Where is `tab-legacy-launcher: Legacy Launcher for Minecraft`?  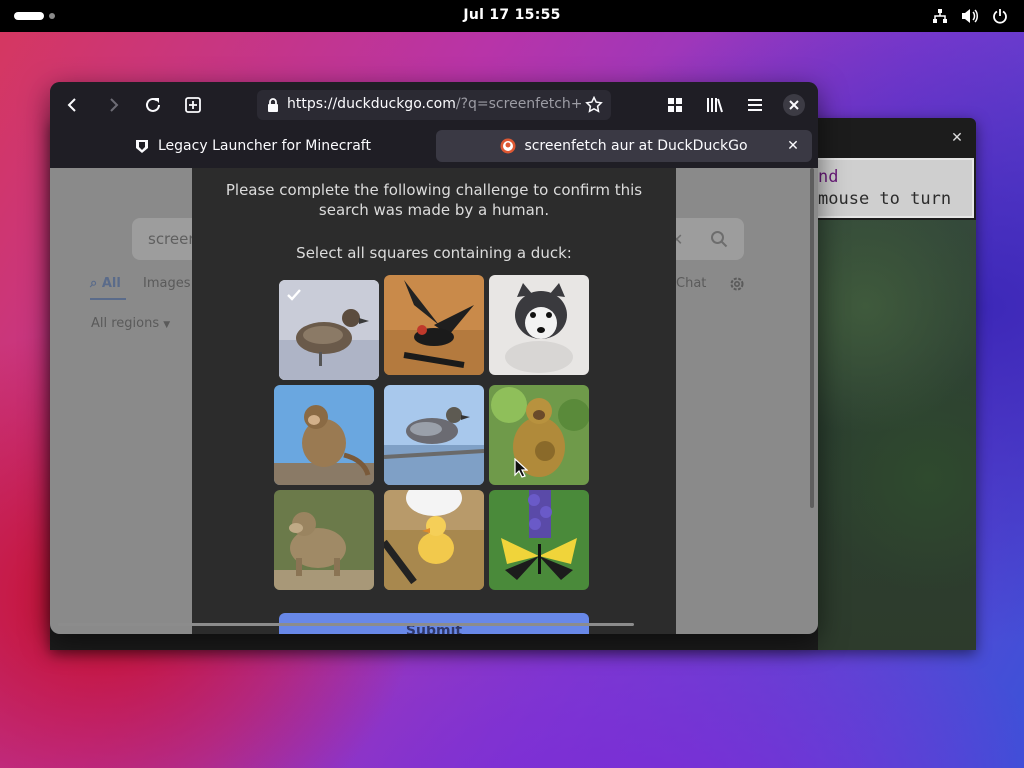 tab-legacy-launcher: Legacy Launcher for Minecraft is located at coordinates (252, 146).